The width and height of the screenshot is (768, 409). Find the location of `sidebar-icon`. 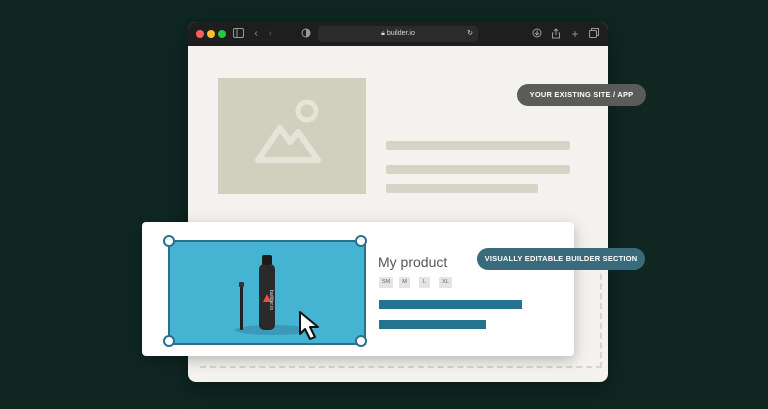

sidebar-icon is located at coordinates (238, 34).